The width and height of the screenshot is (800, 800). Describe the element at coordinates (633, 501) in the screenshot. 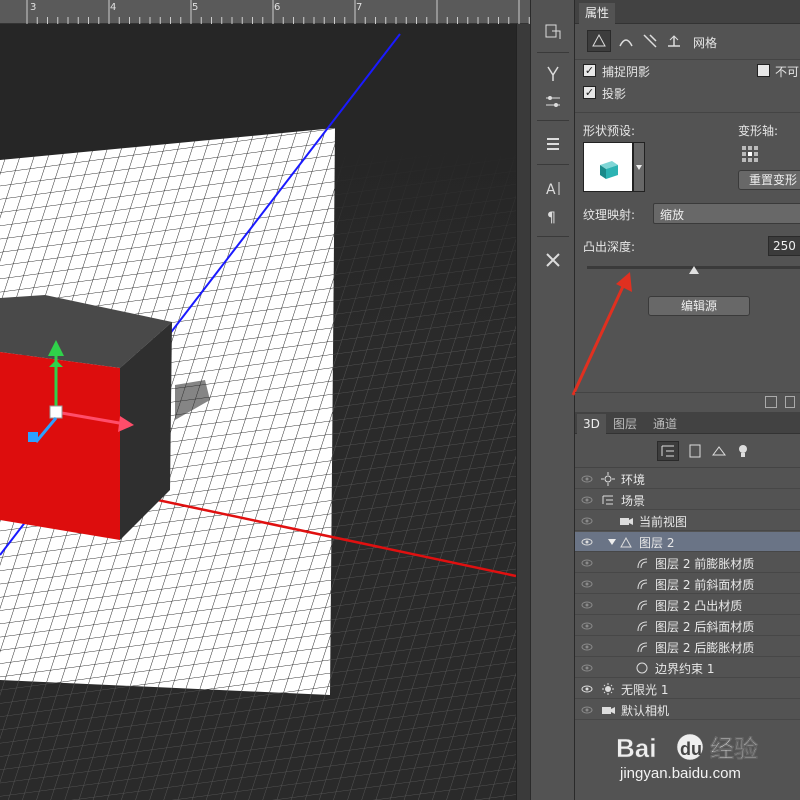

I see `layer-name: 场景` at that location.